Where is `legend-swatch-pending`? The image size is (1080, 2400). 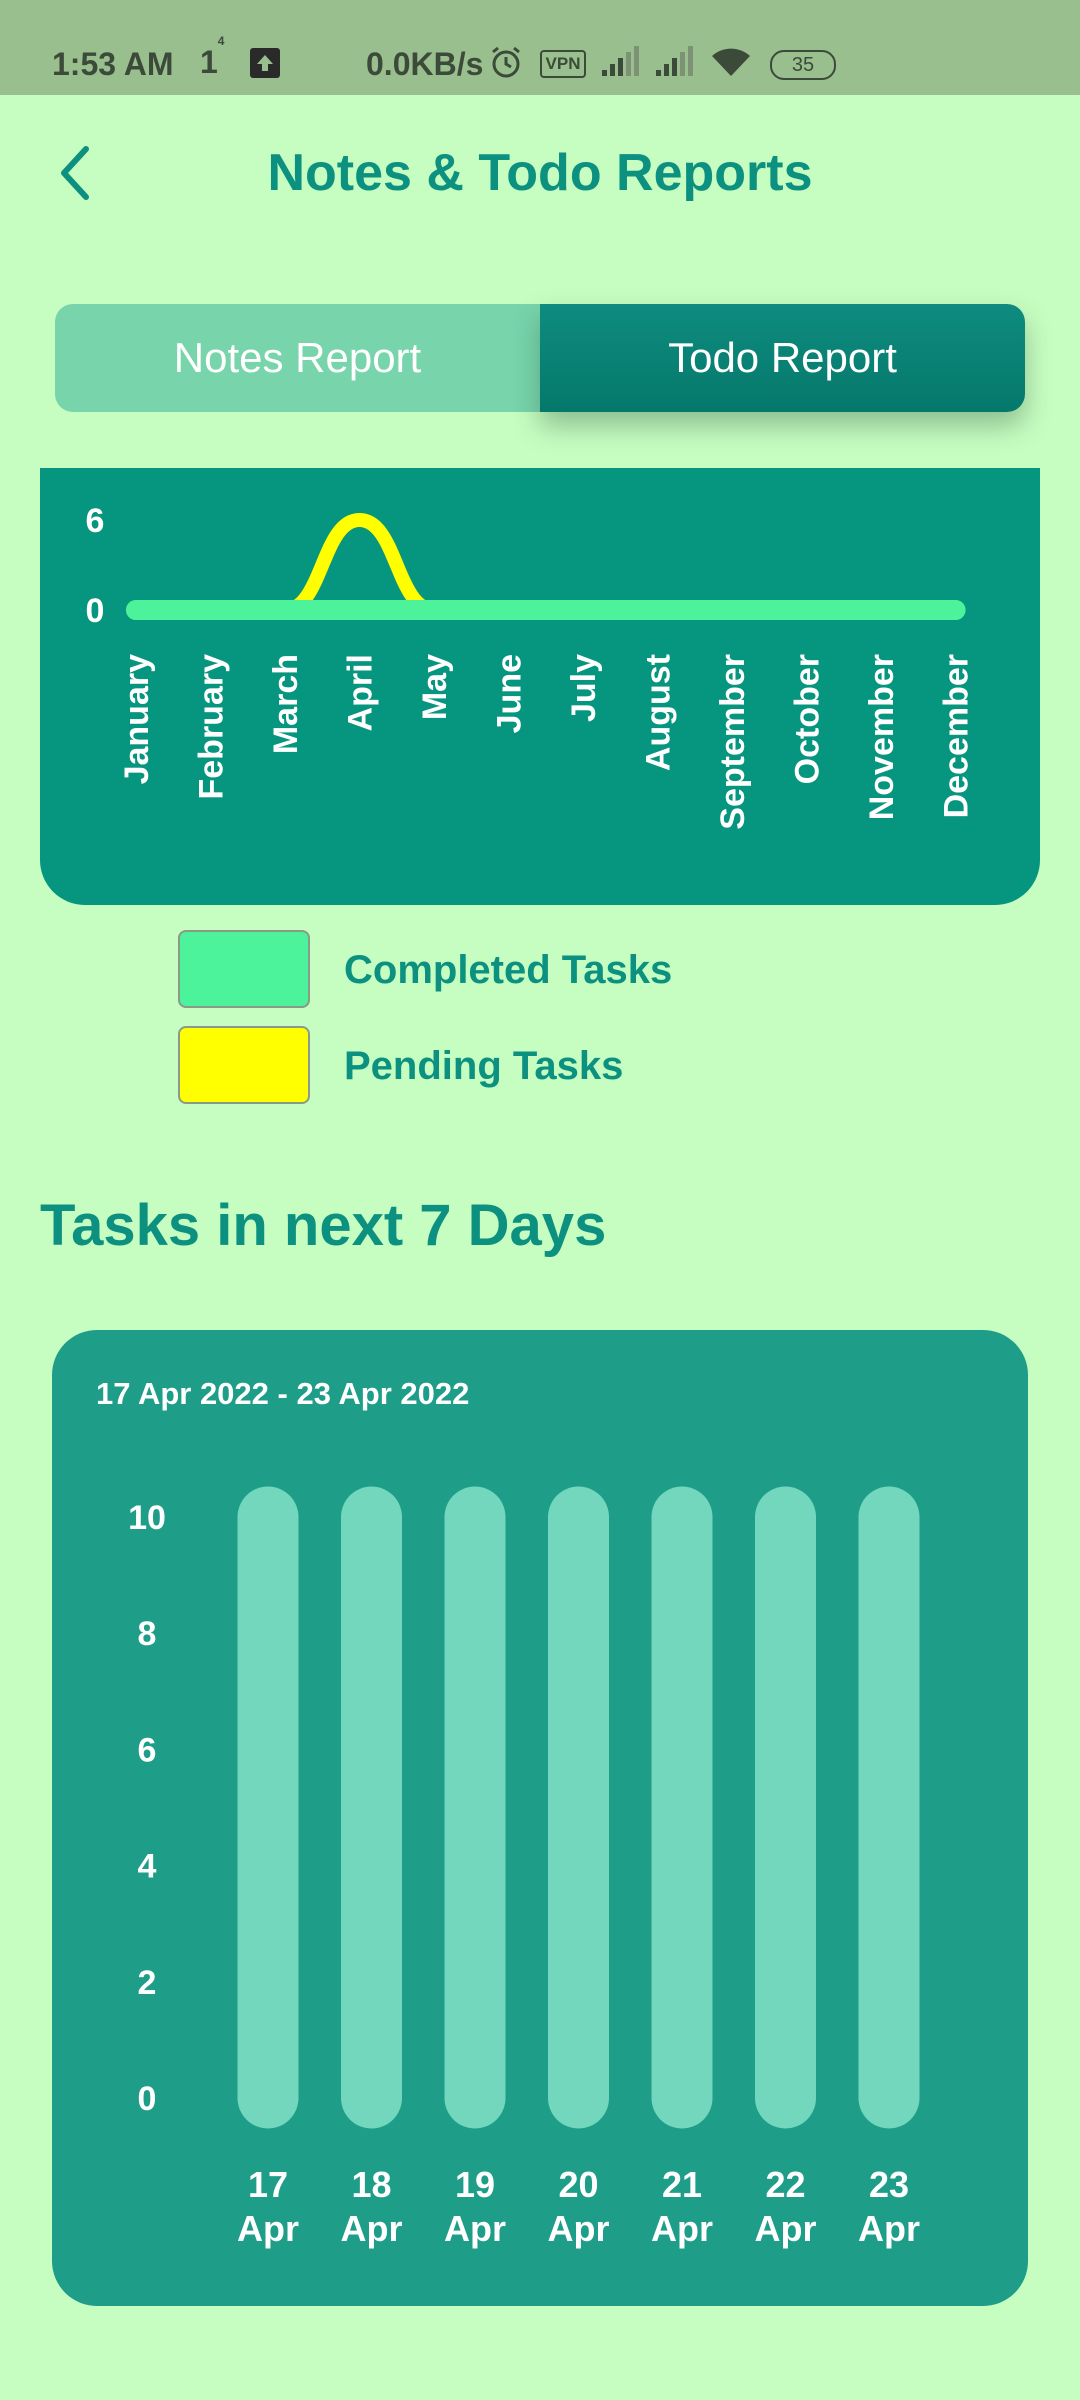
legend-swatch-pending is located at coordinates (244, 1065).